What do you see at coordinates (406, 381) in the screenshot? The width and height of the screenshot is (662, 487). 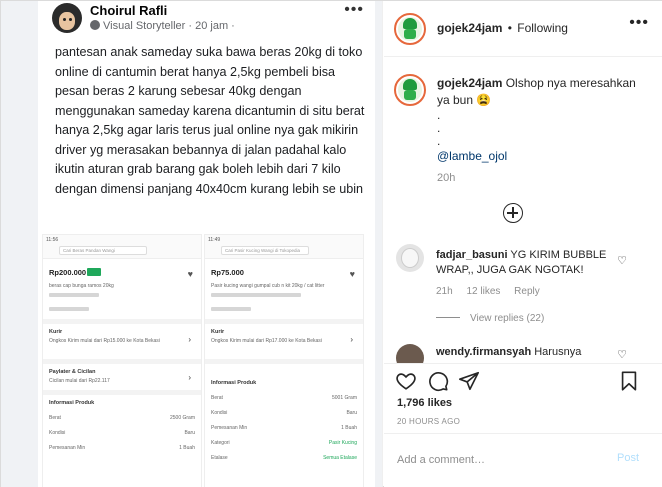 I see `like-heart-icon` at bounding box center [406, 381].